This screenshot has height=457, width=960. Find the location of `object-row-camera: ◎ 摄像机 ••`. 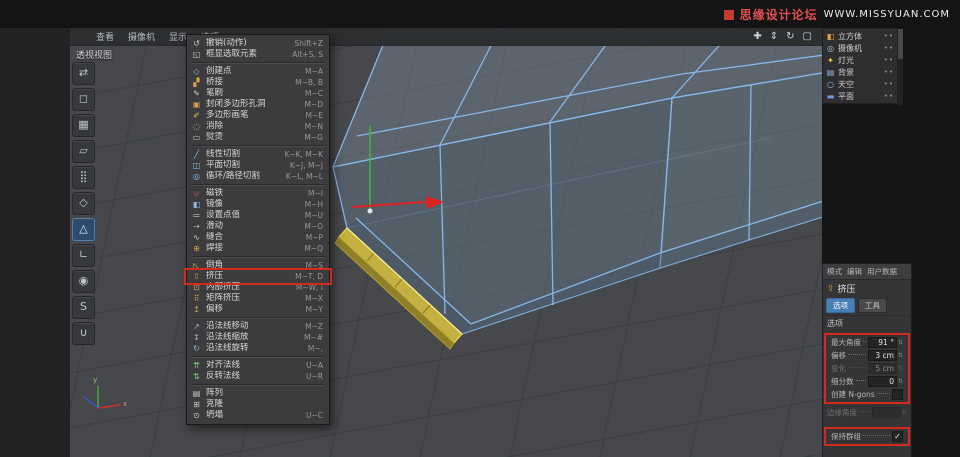

object-row-camera: ◎ 摄像机 •• is located at coordinates (860, 48).